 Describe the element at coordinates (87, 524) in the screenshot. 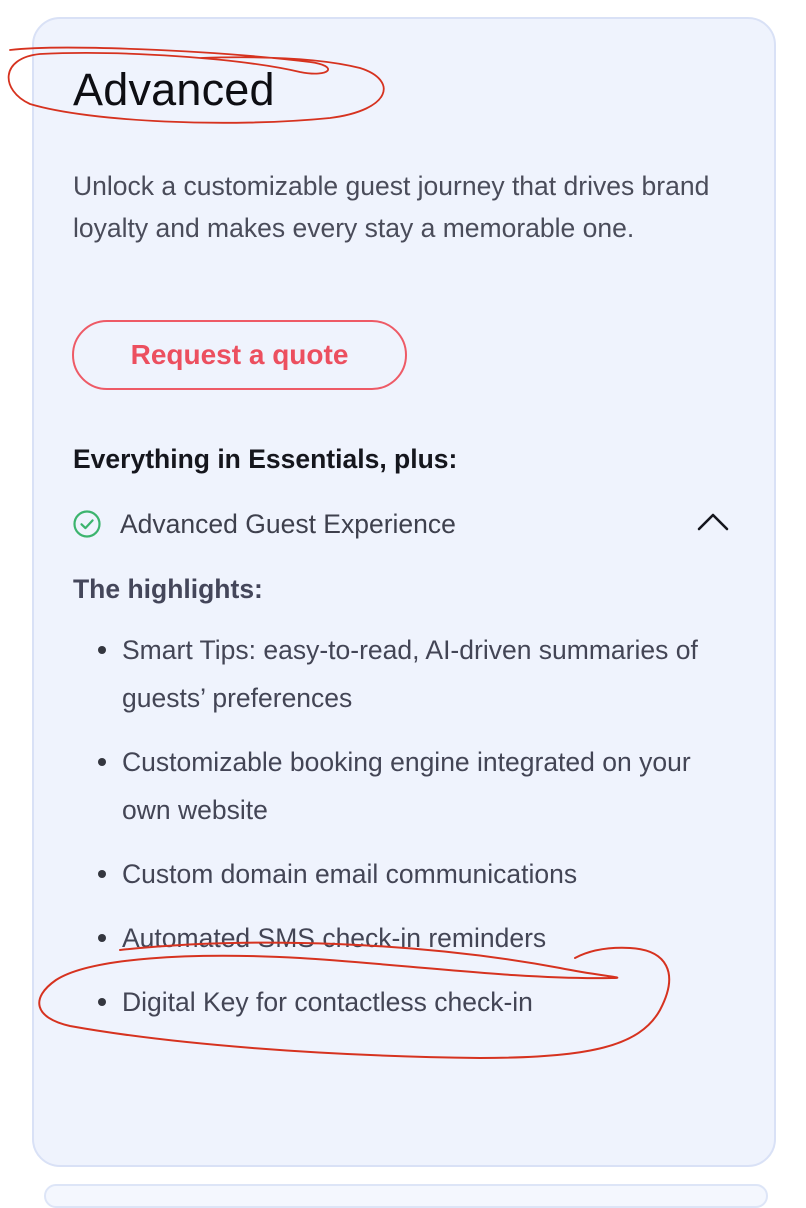

I see `check-circle-icon` at that location.